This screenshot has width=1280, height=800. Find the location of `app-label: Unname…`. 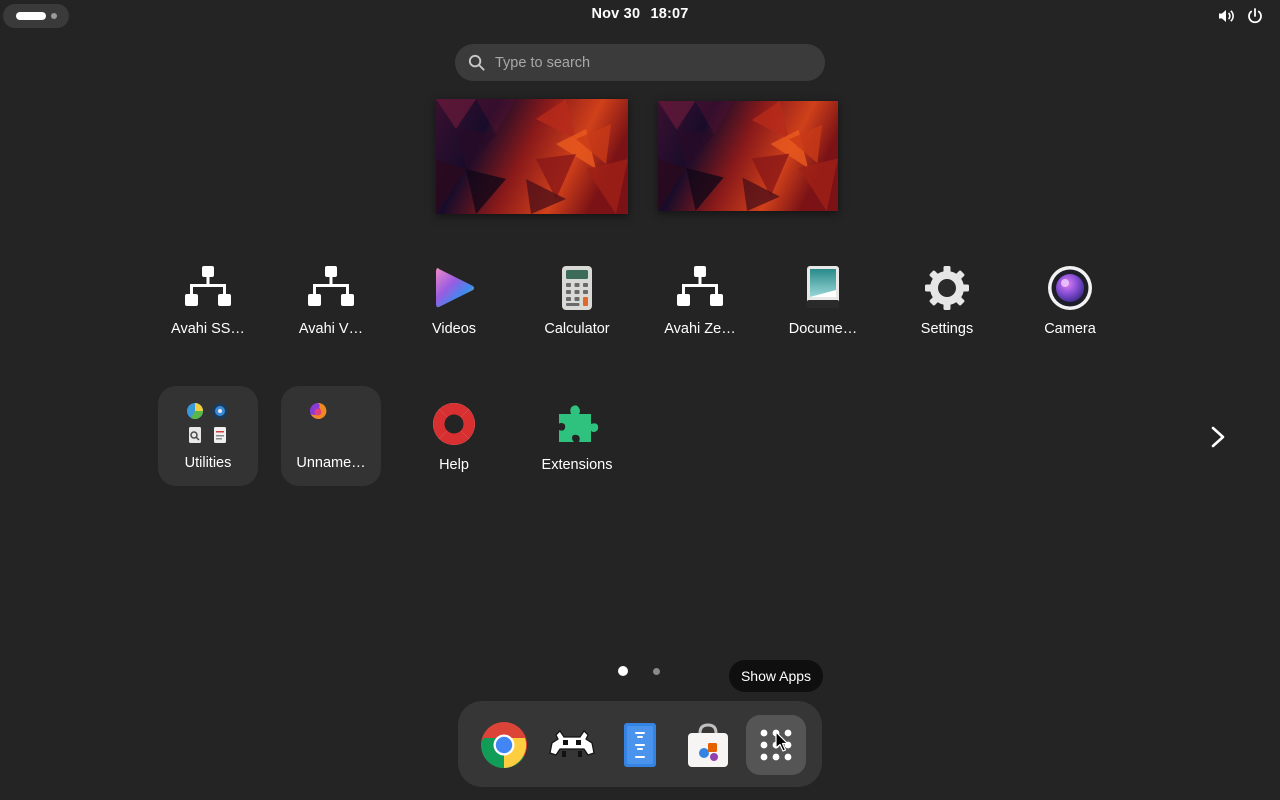

app-label: Unname… is located at coordinates (331, 463).